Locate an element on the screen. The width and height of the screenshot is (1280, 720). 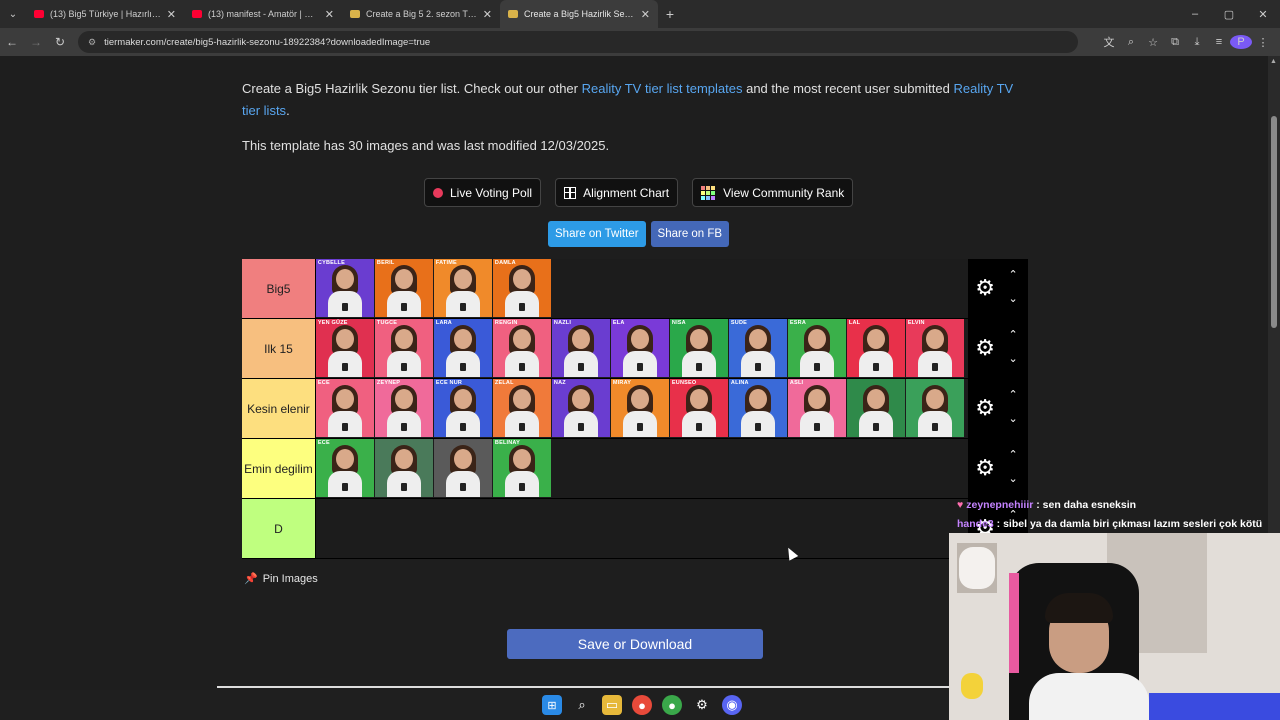
tier-items: ECE BELINAY is located at coordinates (642, 468).